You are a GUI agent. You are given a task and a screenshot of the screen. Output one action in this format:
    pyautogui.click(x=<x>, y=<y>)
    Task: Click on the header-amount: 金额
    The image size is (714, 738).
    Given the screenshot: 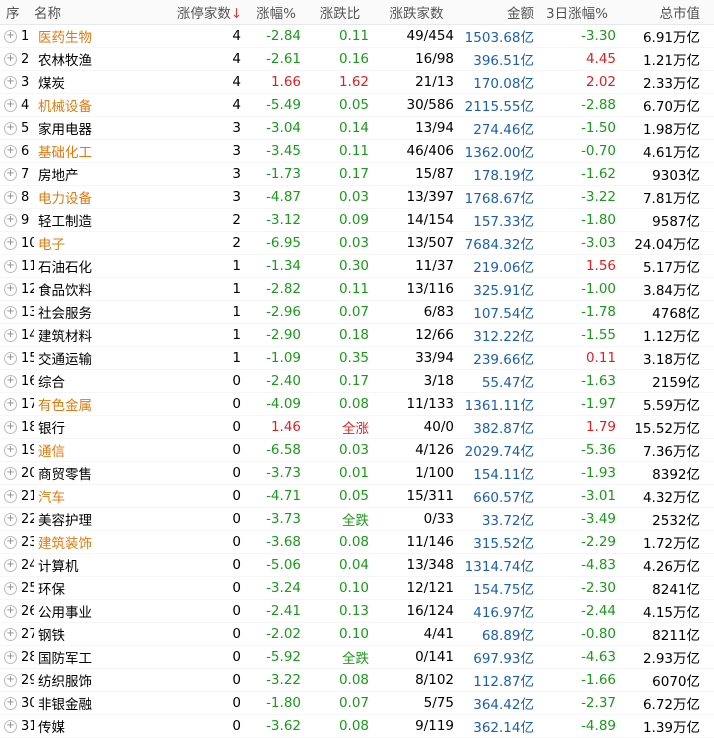 What is the action you would take?
    pyautogui.click(x=497, y=12)
    